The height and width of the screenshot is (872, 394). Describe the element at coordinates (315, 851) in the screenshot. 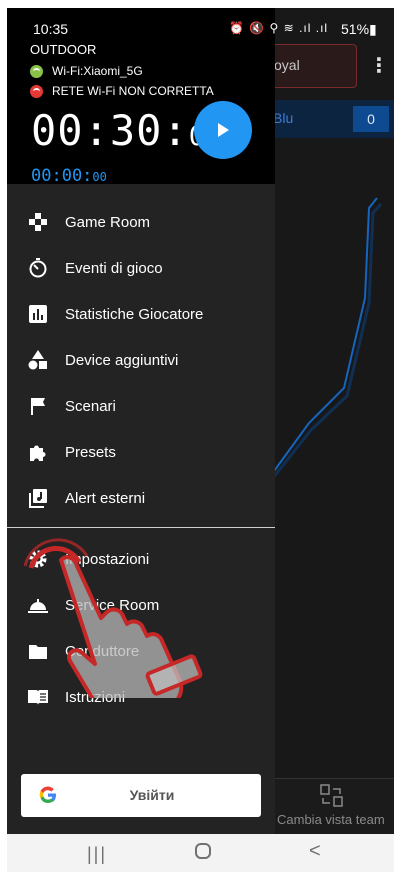

I see `back-icon: <` at that location.